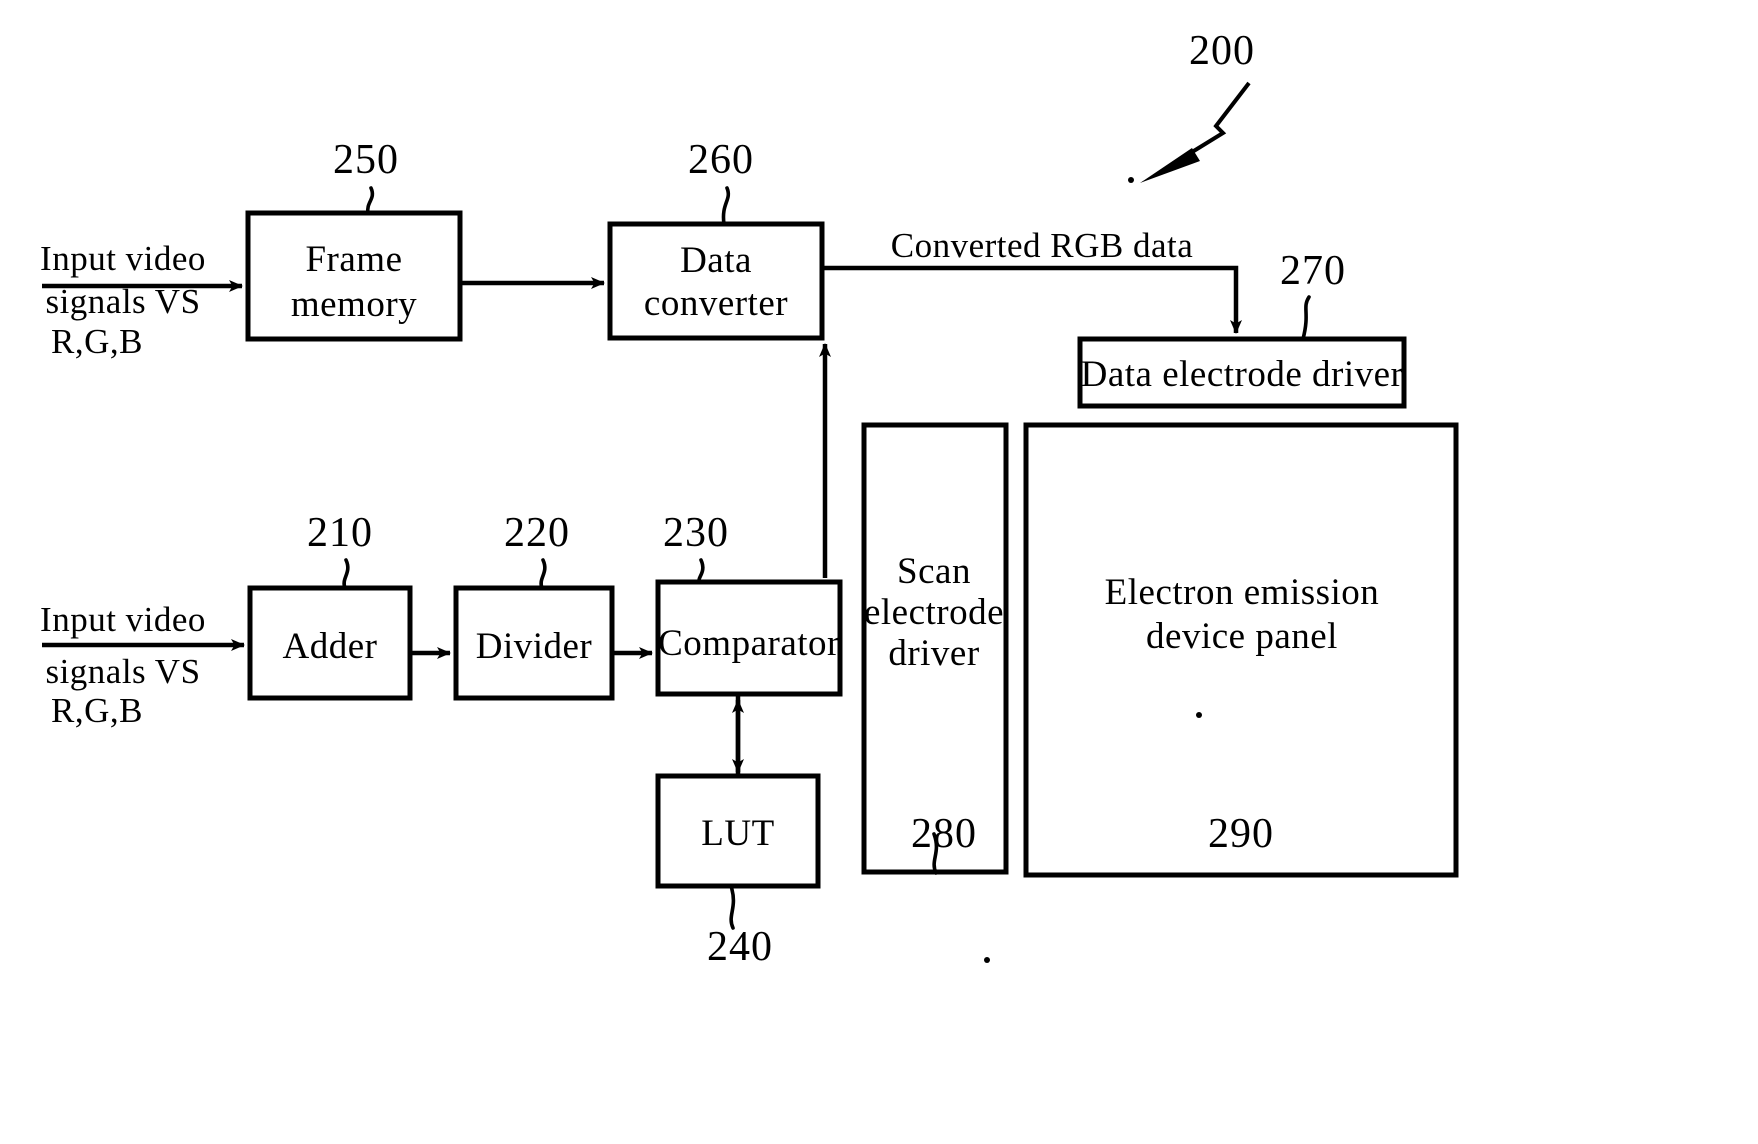 Image resolution: width=1758 pixels, height=1144 pixels. What do you see at coordinates (122, 301) in the screenshot?
I see `input-top-line-2: signals VS` at bounding box center [122, 301].